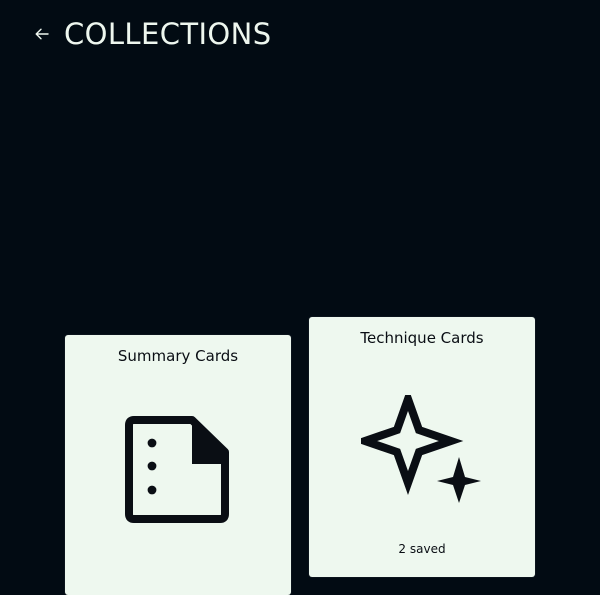 The image size is (600, 595). Describe the element at coordinates (178, 356) in the screenshot. I see `card-title: Summary Cards` at that location.